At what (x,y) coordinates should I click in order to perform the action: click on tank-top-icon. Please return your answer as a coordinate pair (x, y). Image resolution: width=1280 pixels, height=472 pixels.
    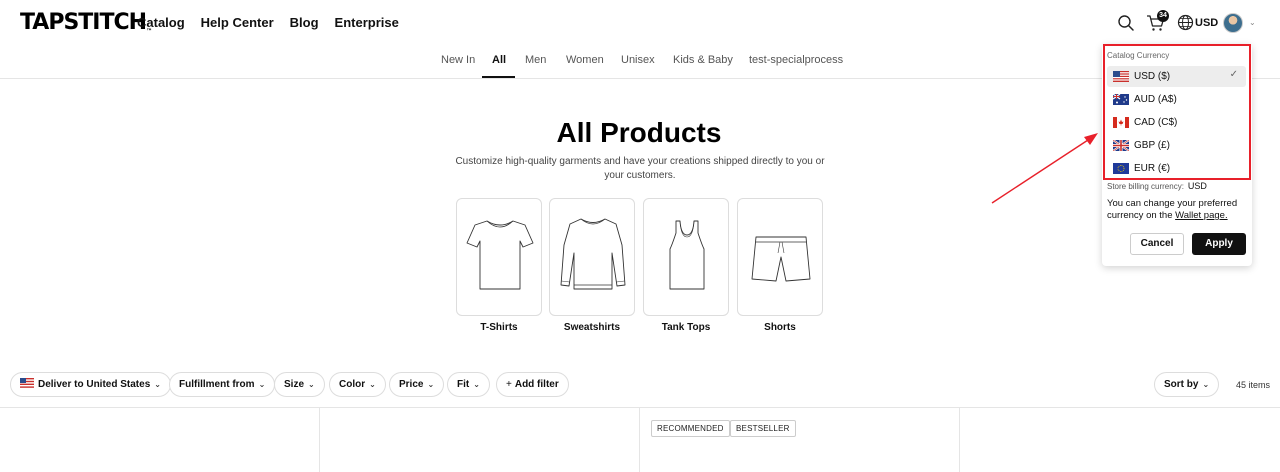
    Looking at the image, I should click on (687, 255).